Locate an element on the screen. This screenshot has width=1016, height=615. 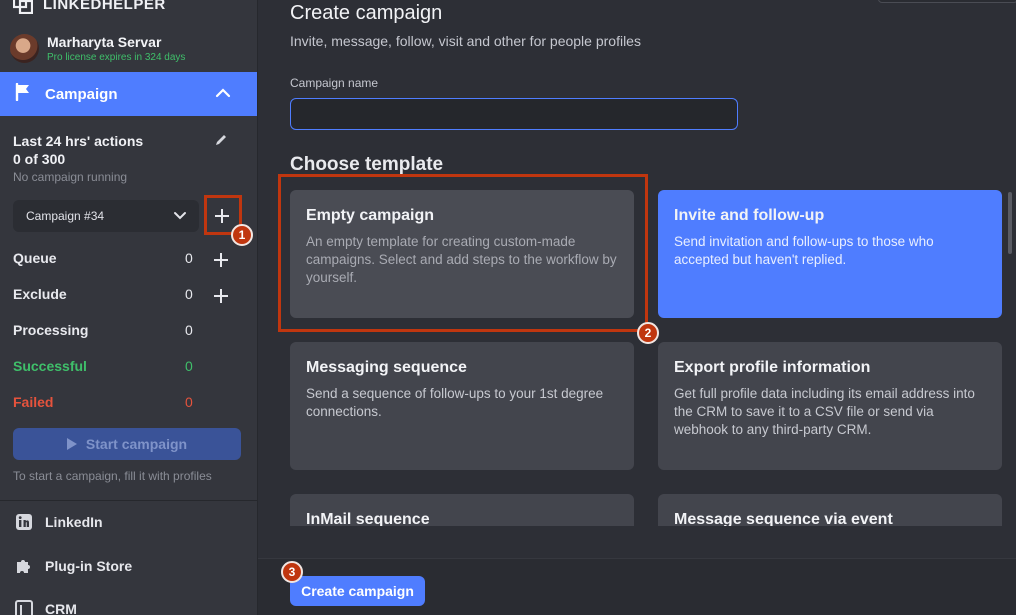
step-badge-1: 1 is located at coordinates (242, 235).